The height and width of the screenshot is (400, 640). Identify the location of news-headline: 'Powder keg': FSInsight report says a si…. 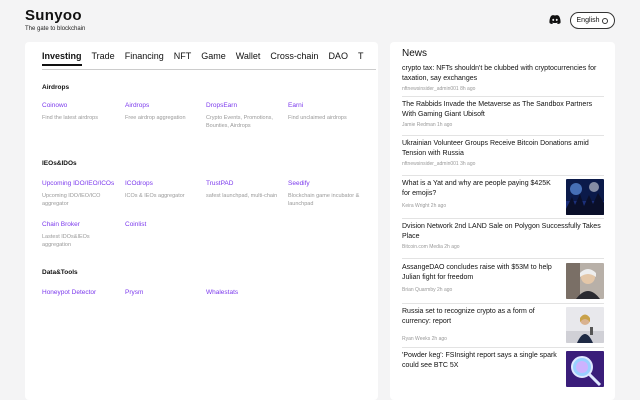
(479, 361).